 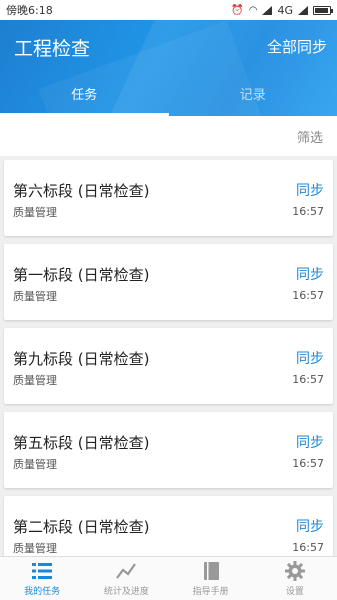 I want to click on tab-bar: 任务 记录, so click(x=168, y=98).